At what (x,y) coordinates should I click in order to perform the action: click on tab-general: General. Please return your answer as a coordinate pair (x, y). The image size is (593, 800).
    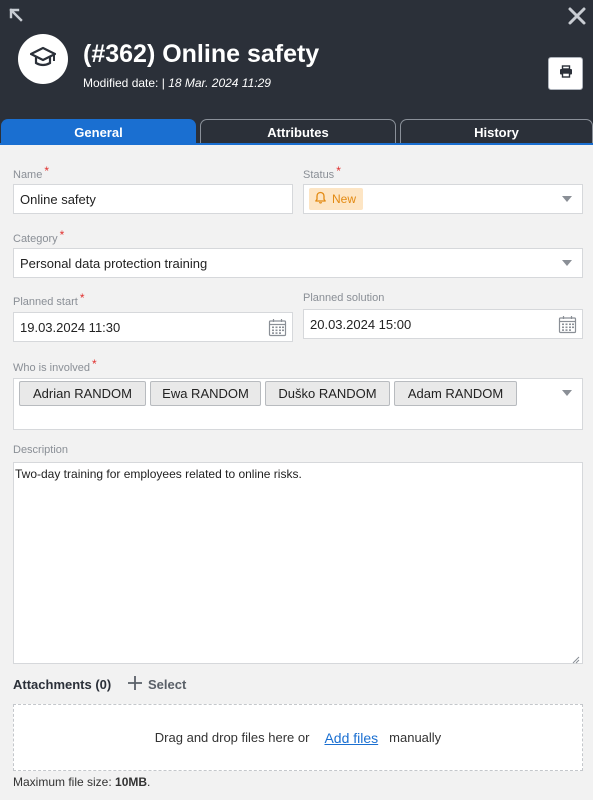
    Looking at the image, I should click on (98, 131).